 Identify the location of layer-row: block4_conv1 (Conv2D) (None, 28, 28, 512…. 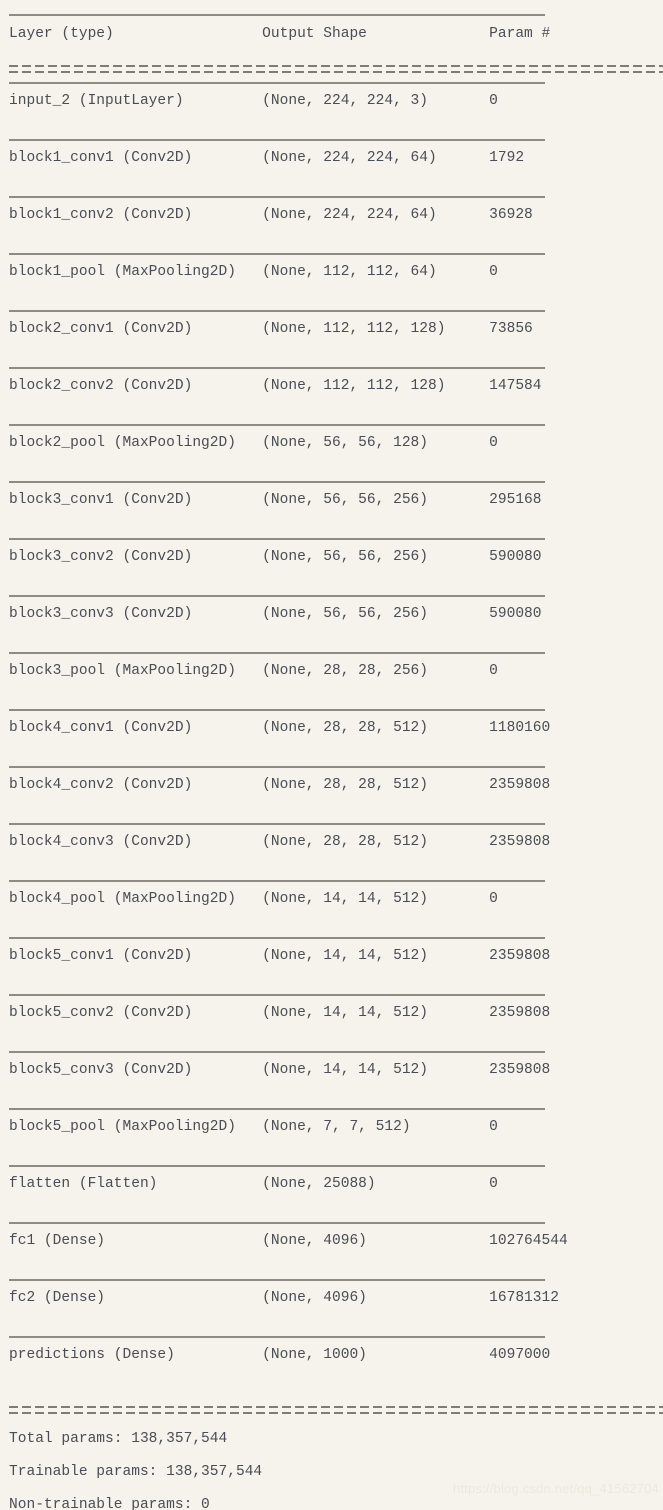
(331, 737).